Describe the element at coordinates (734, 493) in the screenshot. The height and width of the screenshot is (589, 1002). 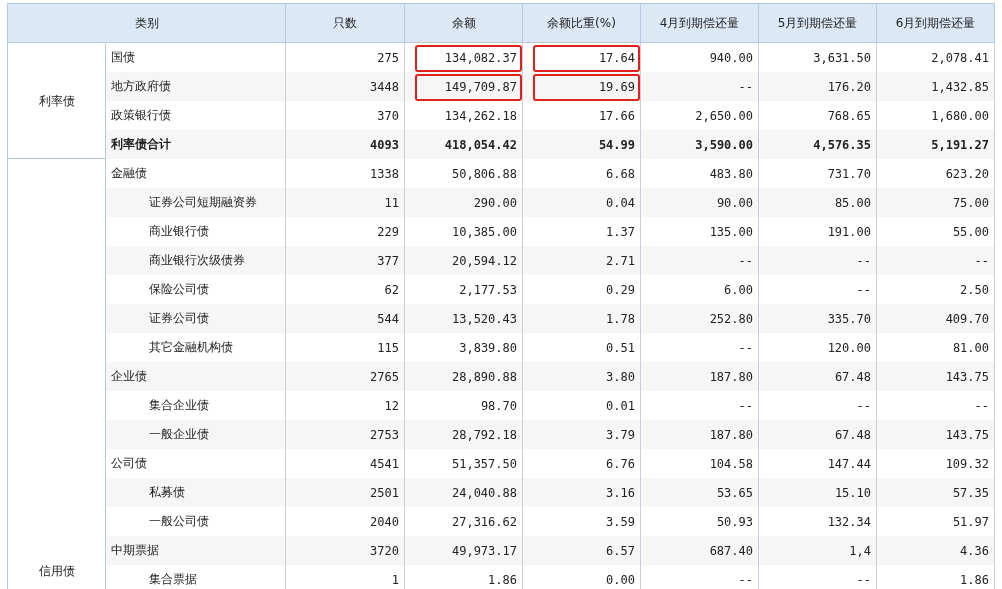
I see `table-cell-text: 53.65` at that location.